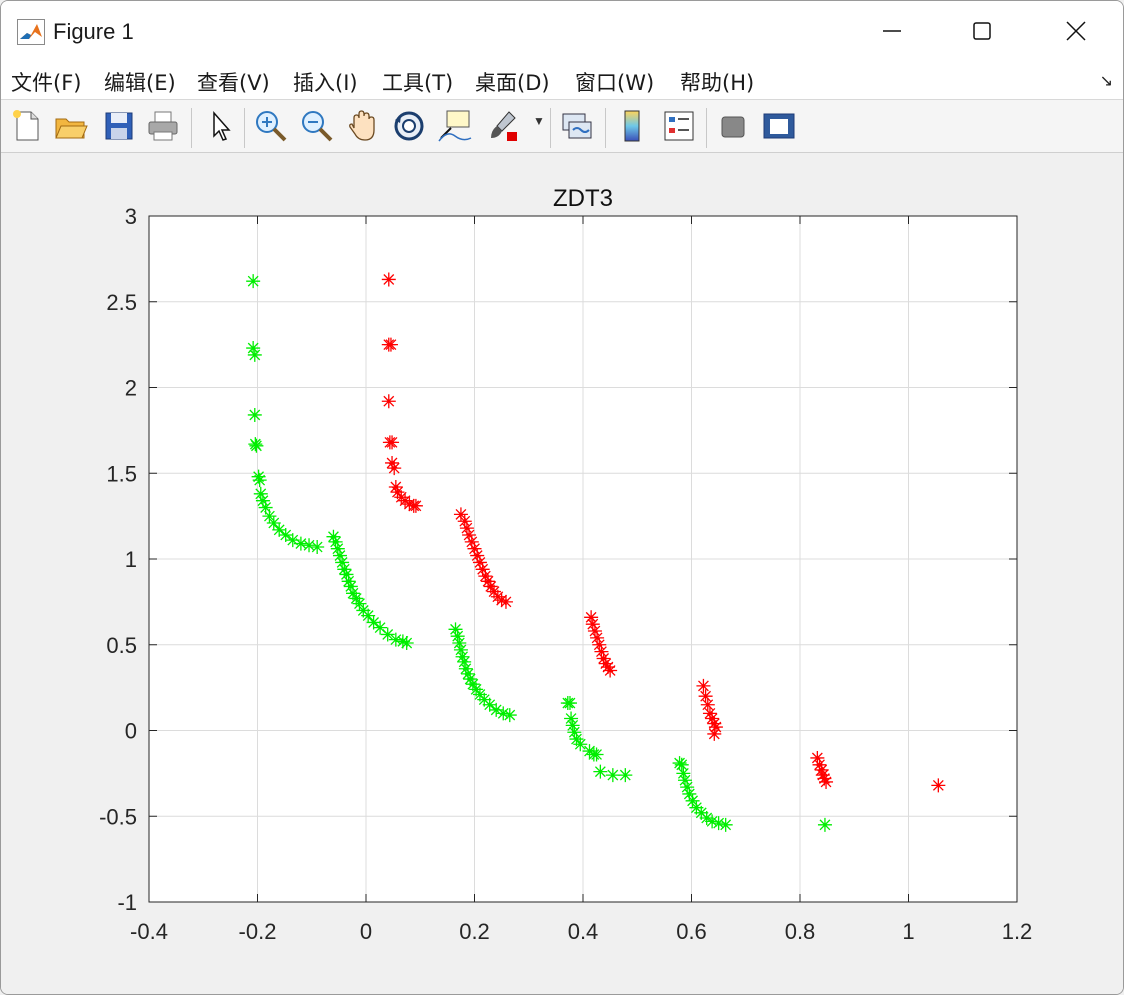 This screenshot has width=1124, height=995. I want to click on brush-icon, so click(503, 126).